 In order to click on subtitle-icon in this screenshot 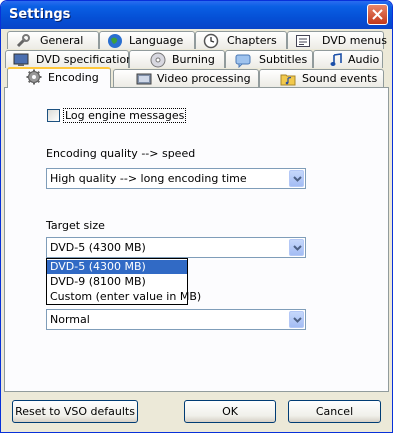, I will do `click(243, 61)`.